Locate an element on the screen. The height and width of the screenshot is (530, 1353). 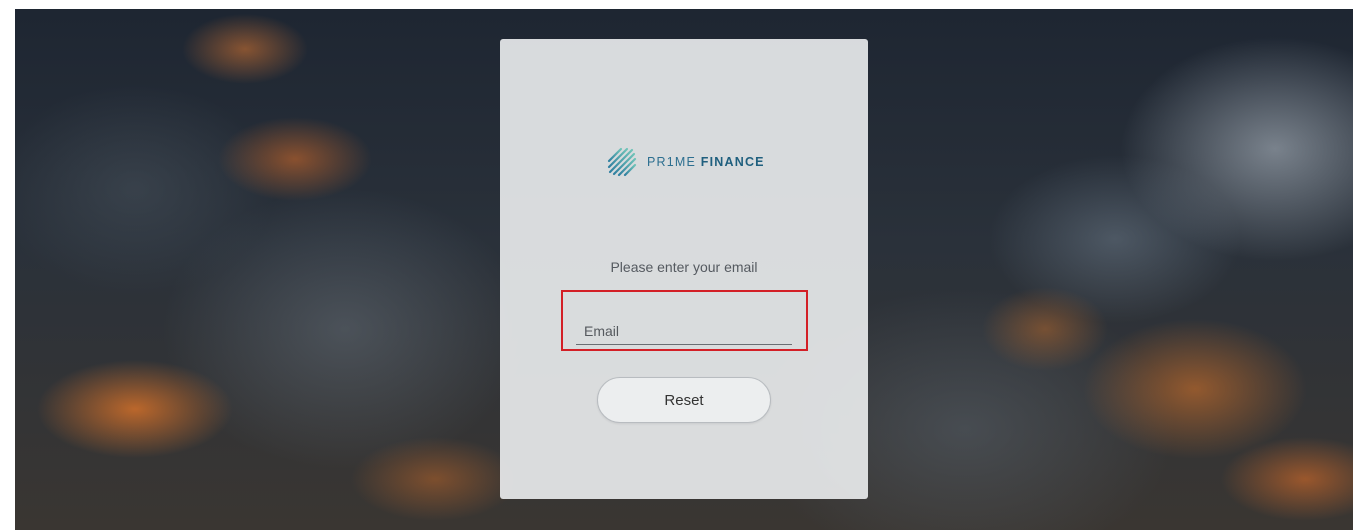
email-prompt: Please enter your email is located at coordinates (684, 267).